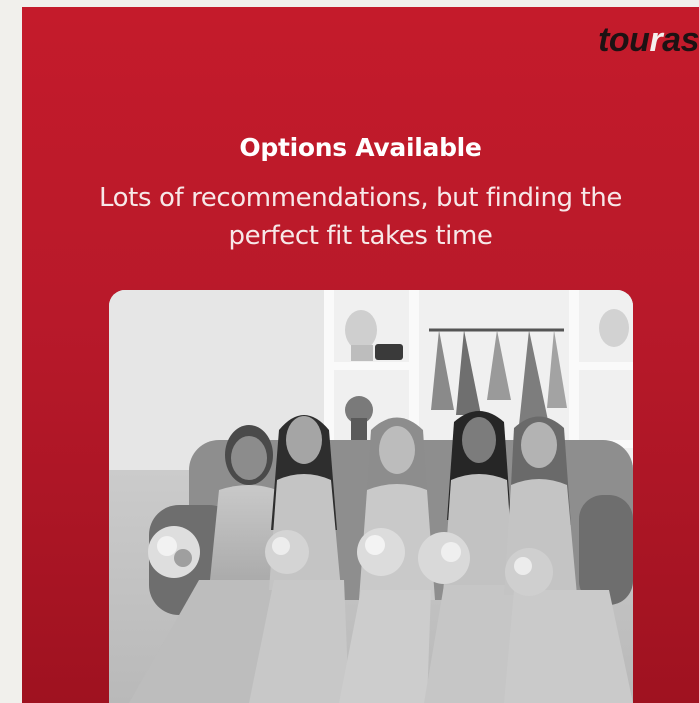 This screenshot has height=703, width=699. What do you see at coordinates (360, 147) in the screenshot?
I see `headline: Options Available` at bounding box center [360, 147].